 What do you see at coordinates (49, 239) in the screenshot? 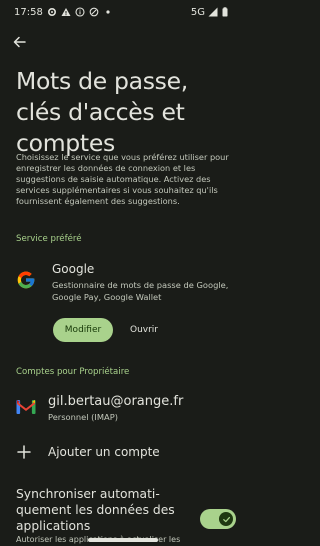
I see `section-label-preferred-service: Service préféré` at bounding box center [49, 239].